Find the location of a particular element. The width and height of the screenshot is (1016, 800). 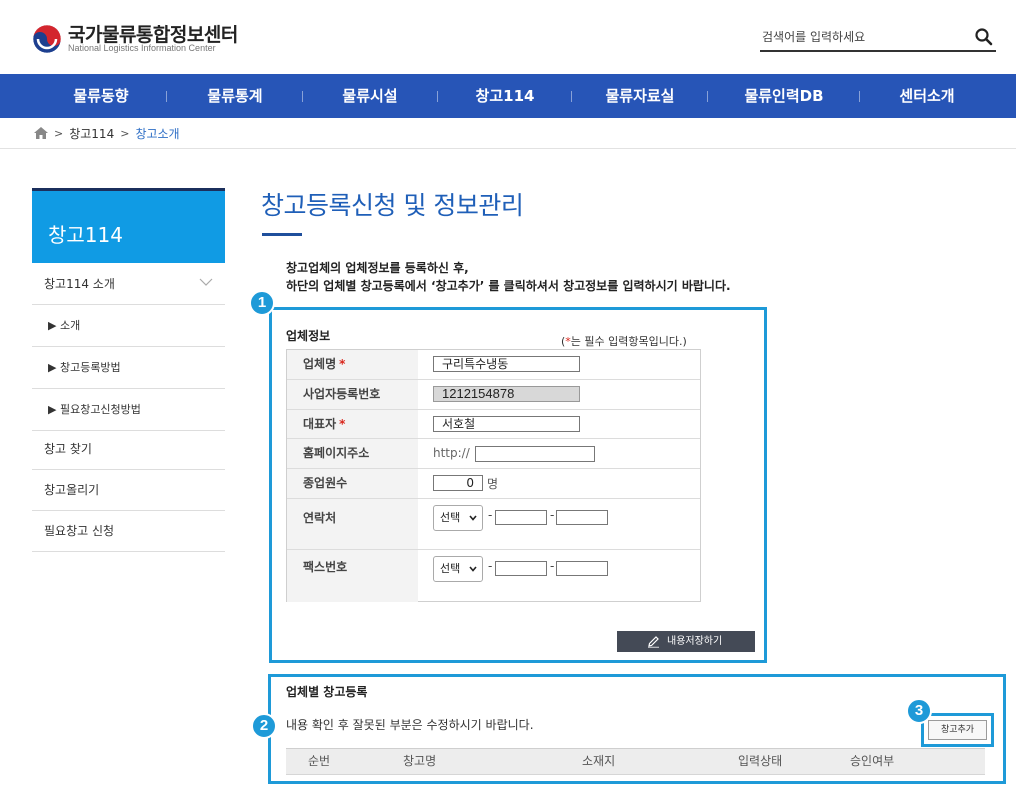

field-label: 업체명 * is located at coordinates (352, 364).